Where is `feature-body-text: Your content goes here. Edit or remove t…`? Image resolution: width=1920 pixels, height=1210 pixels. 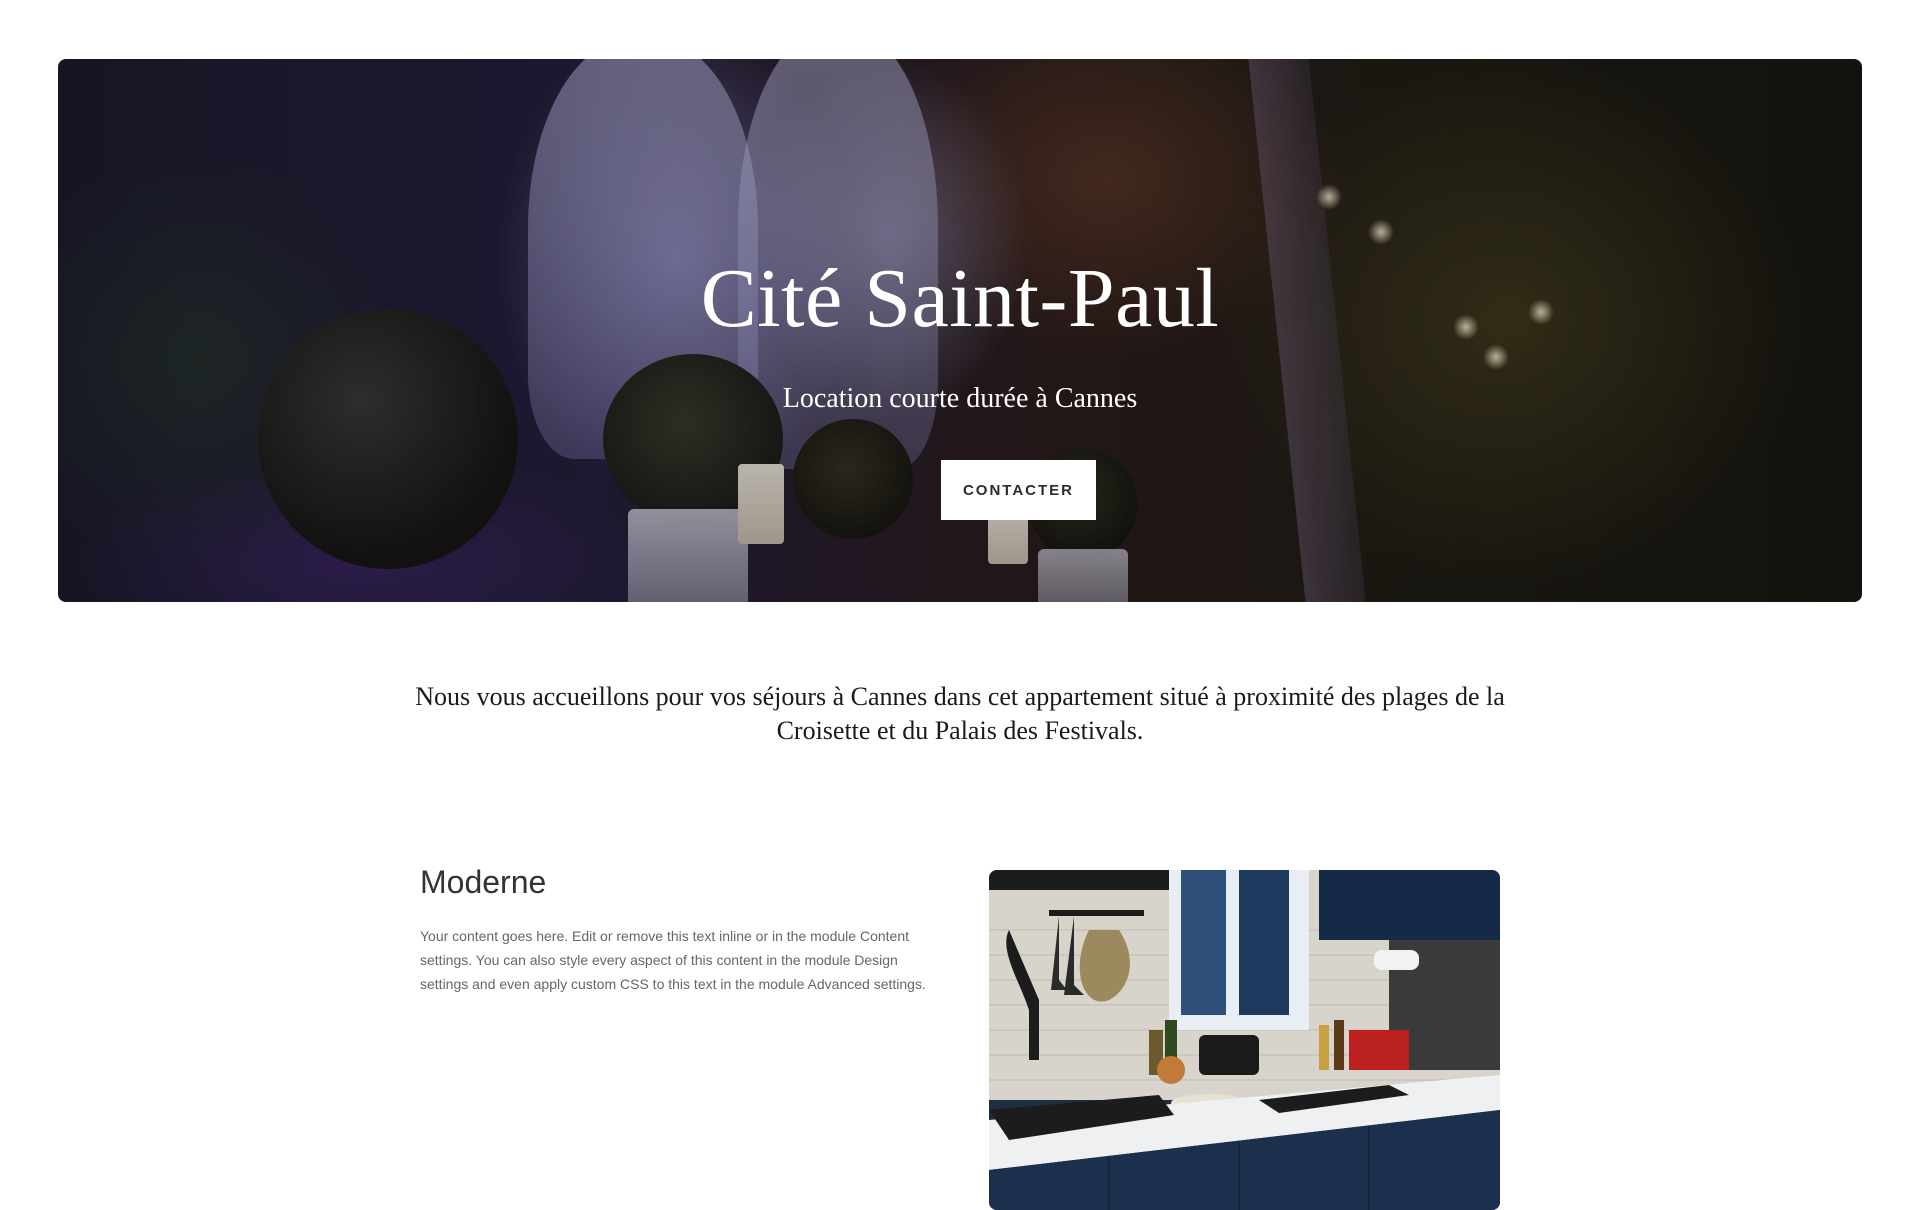 feature-body-text: Your content goes here. Edit or remove t… is located at coordinates (673, 960).